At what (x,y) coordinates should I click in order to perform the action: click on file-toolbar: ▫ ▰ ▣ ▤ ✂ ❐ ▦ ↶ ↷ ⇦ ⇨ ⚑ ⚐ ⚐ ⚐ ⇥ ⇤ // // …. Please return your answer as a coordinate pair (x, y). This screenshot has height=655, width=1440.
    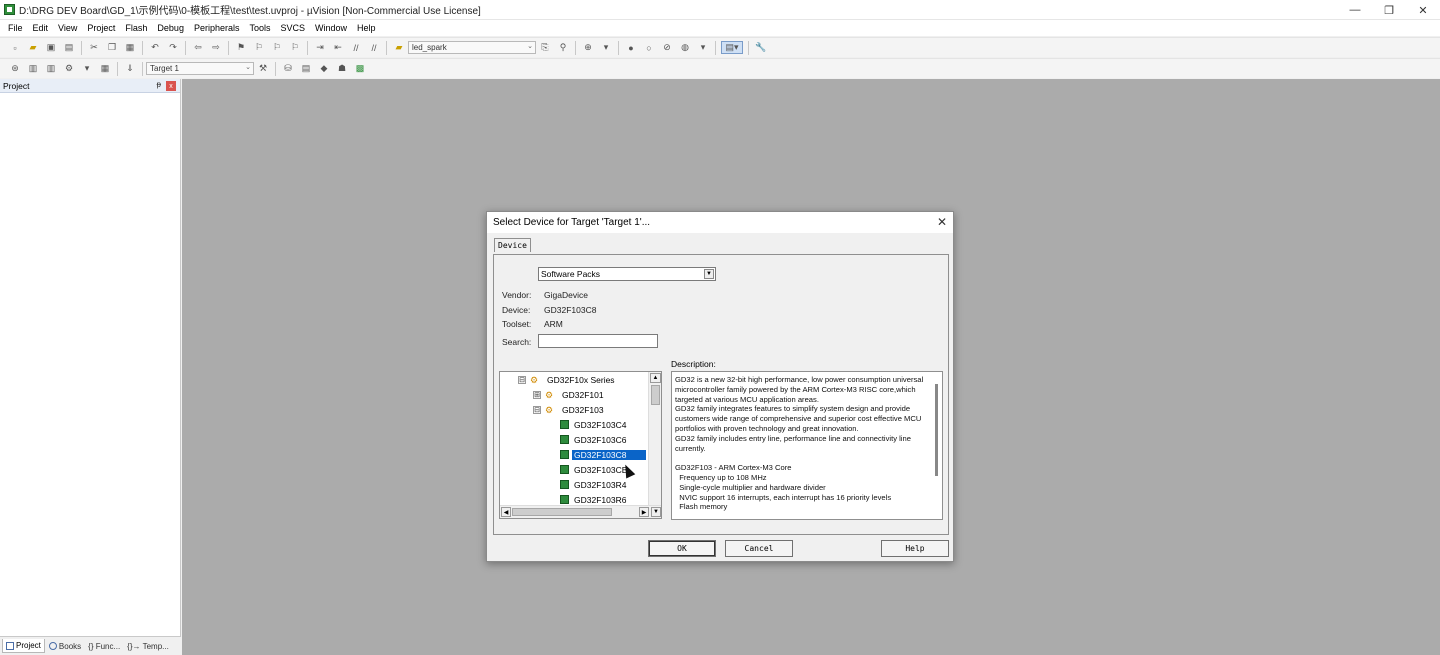
    Looking at the image, I should click on (720, 47).